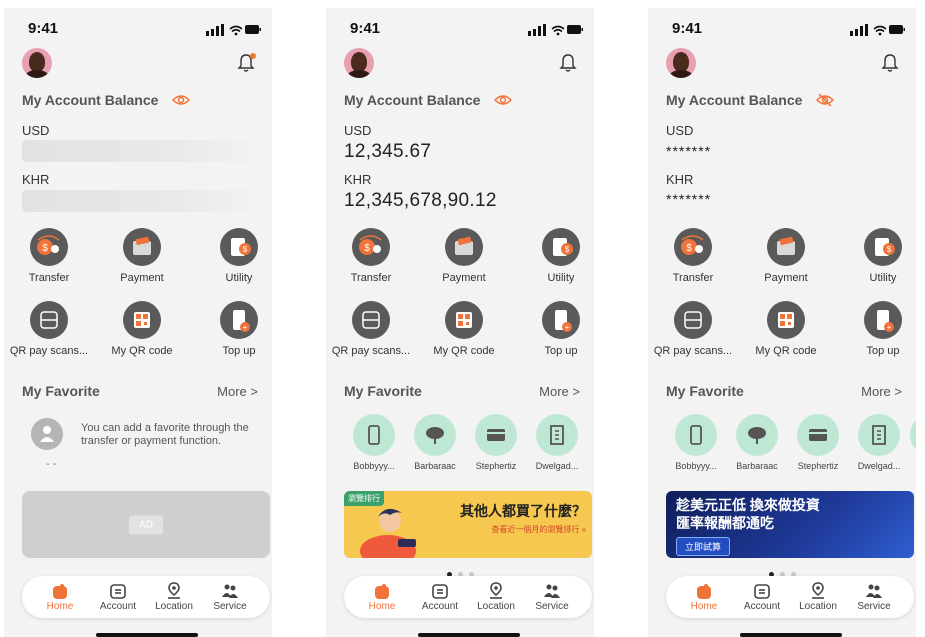 The width and height of the screenshot is (925, 637). I want to click on khr-label: KHR, so click(680, 179).